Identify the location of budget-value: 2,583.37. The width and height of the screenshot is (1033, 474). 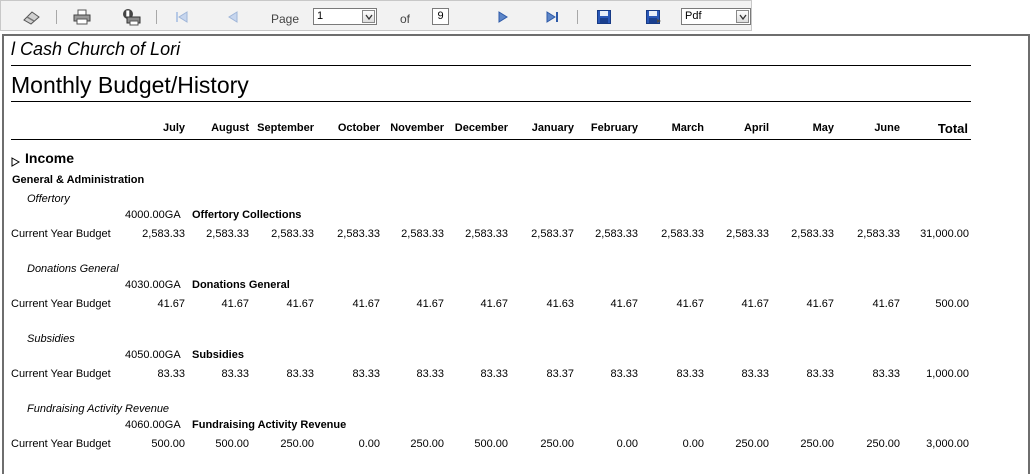
(552, 234).